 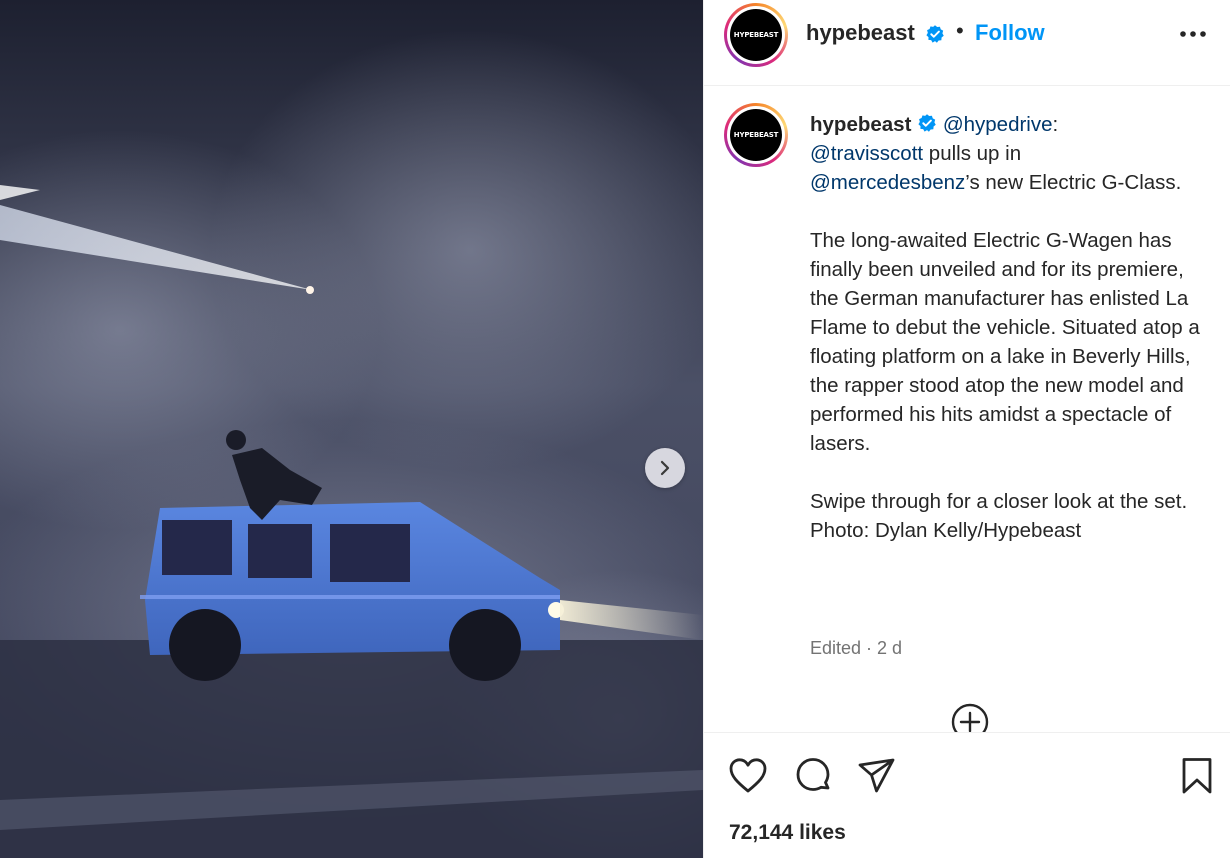 I want to click on caption-fragment: pulls up in, so click(x=972, y=153).